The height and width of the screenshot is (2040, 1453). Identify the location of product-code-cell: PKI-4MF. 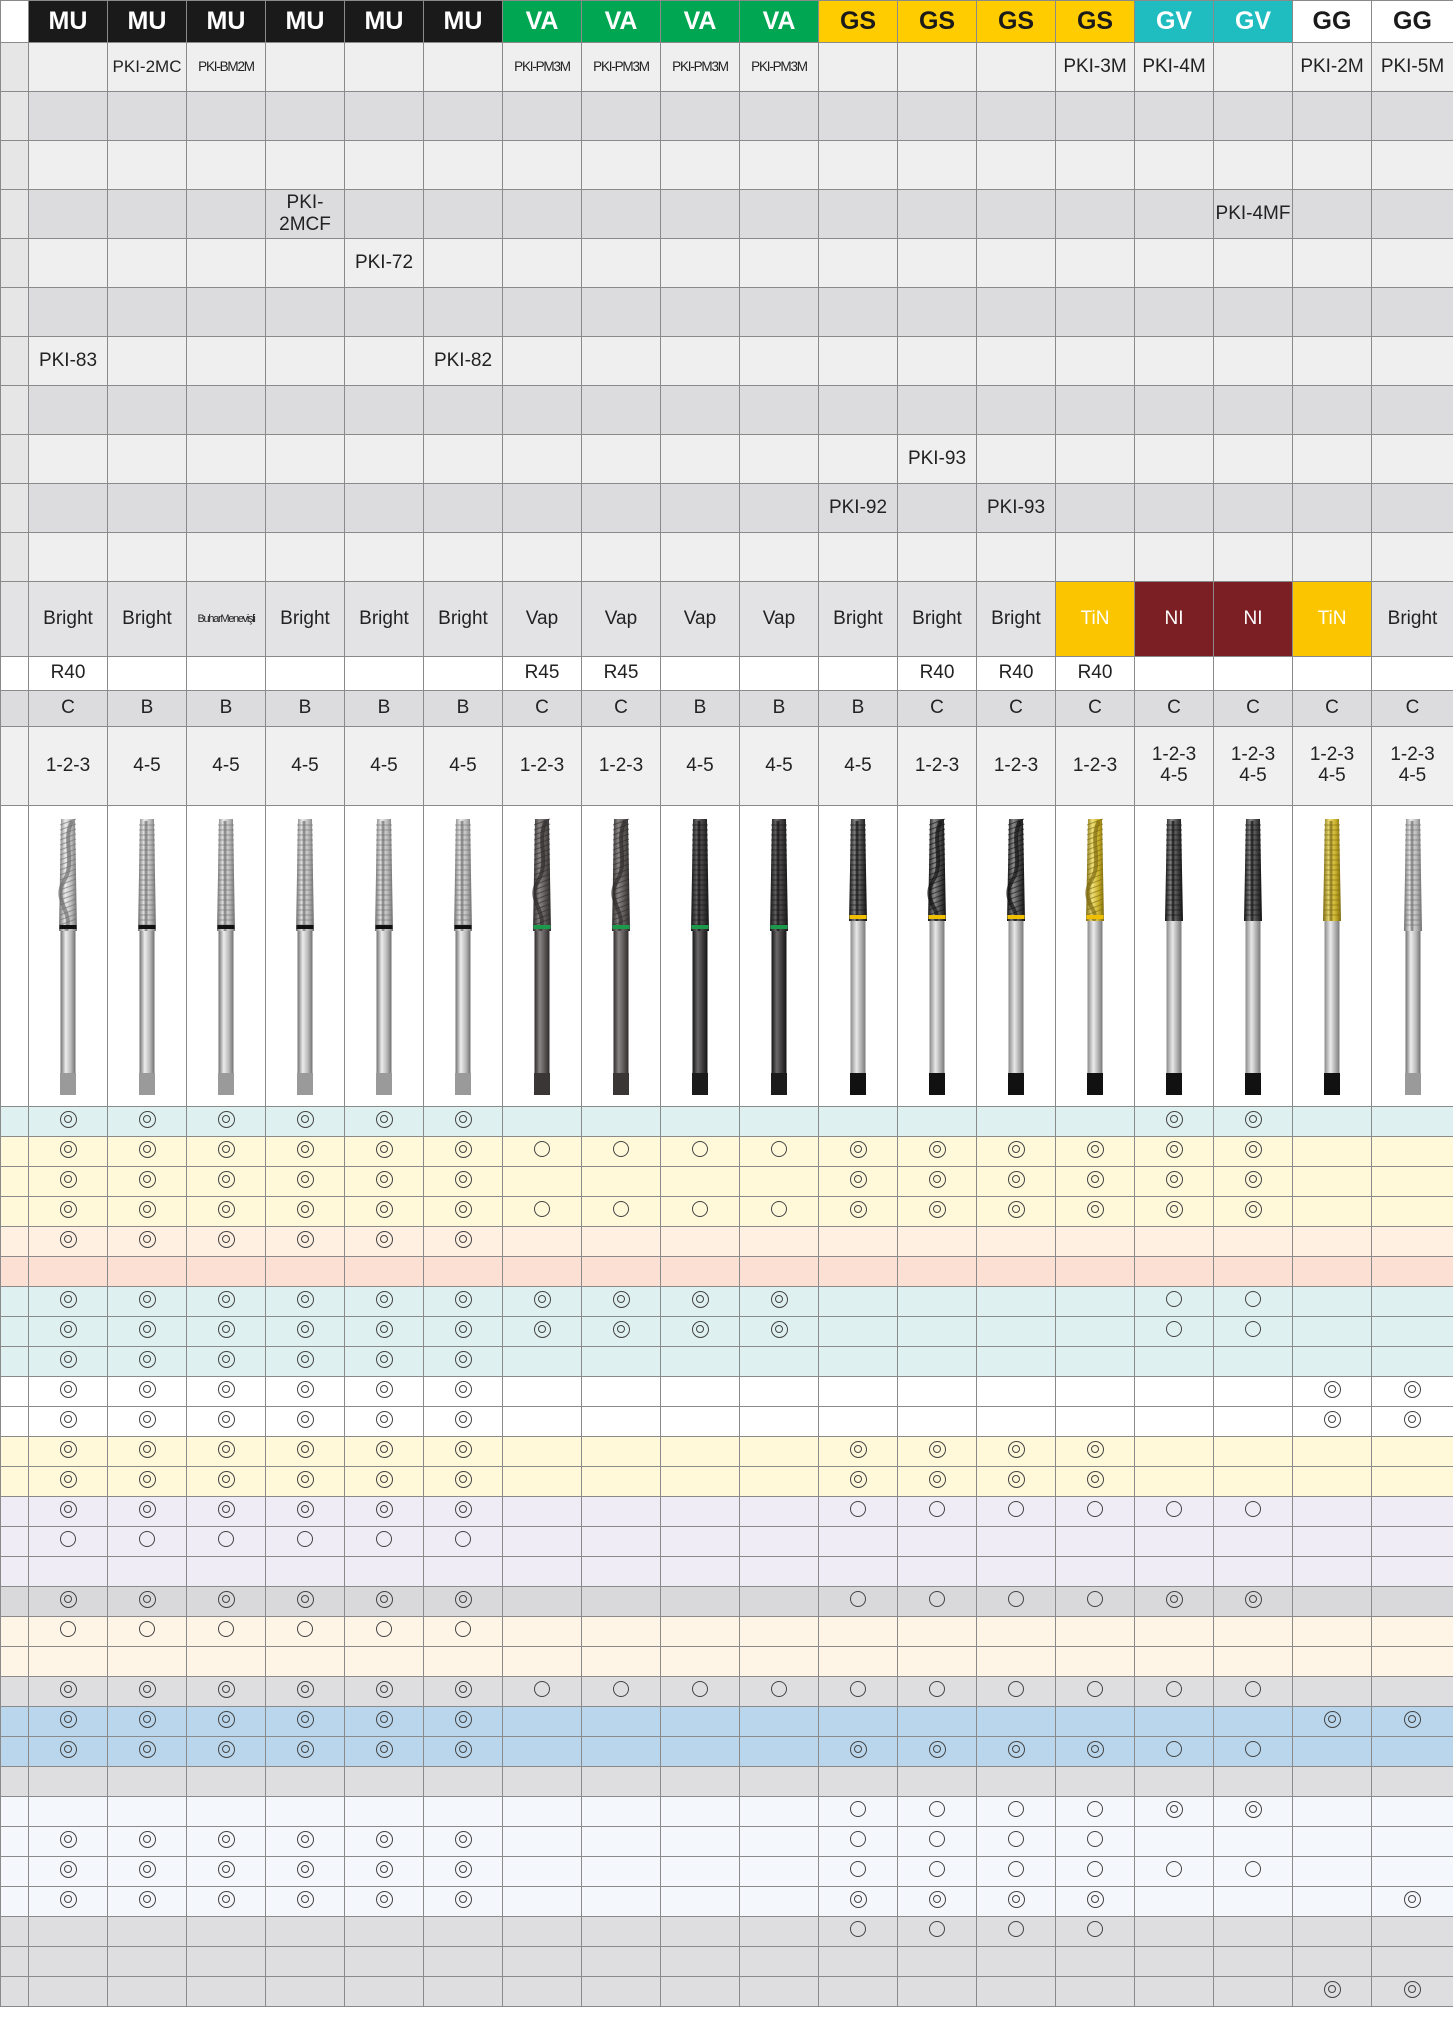
(1253, 214).